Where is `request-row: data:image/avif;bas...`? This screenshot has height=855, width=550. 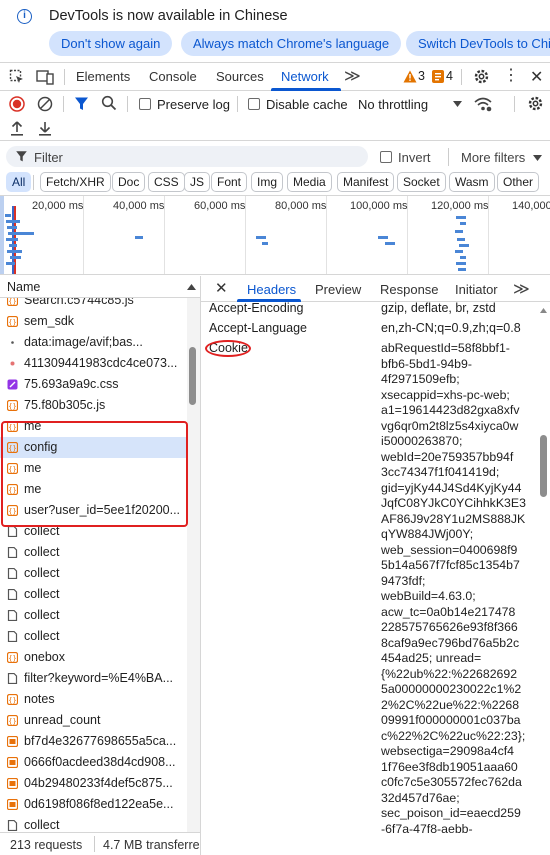 request-row: data:image/avif;bas... is located at coordinates (93, 342).